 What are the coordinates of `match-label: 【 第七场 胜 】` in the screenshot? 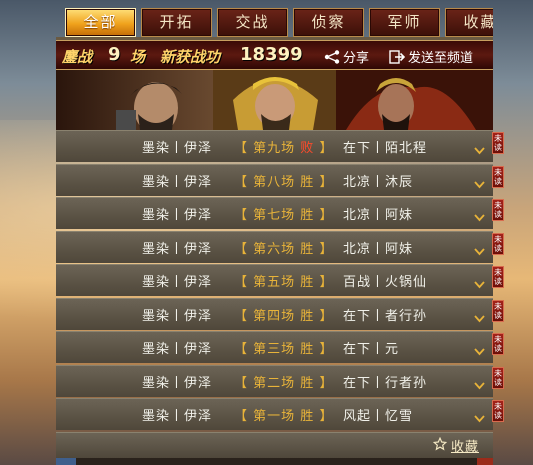 It's located at (284, 215).